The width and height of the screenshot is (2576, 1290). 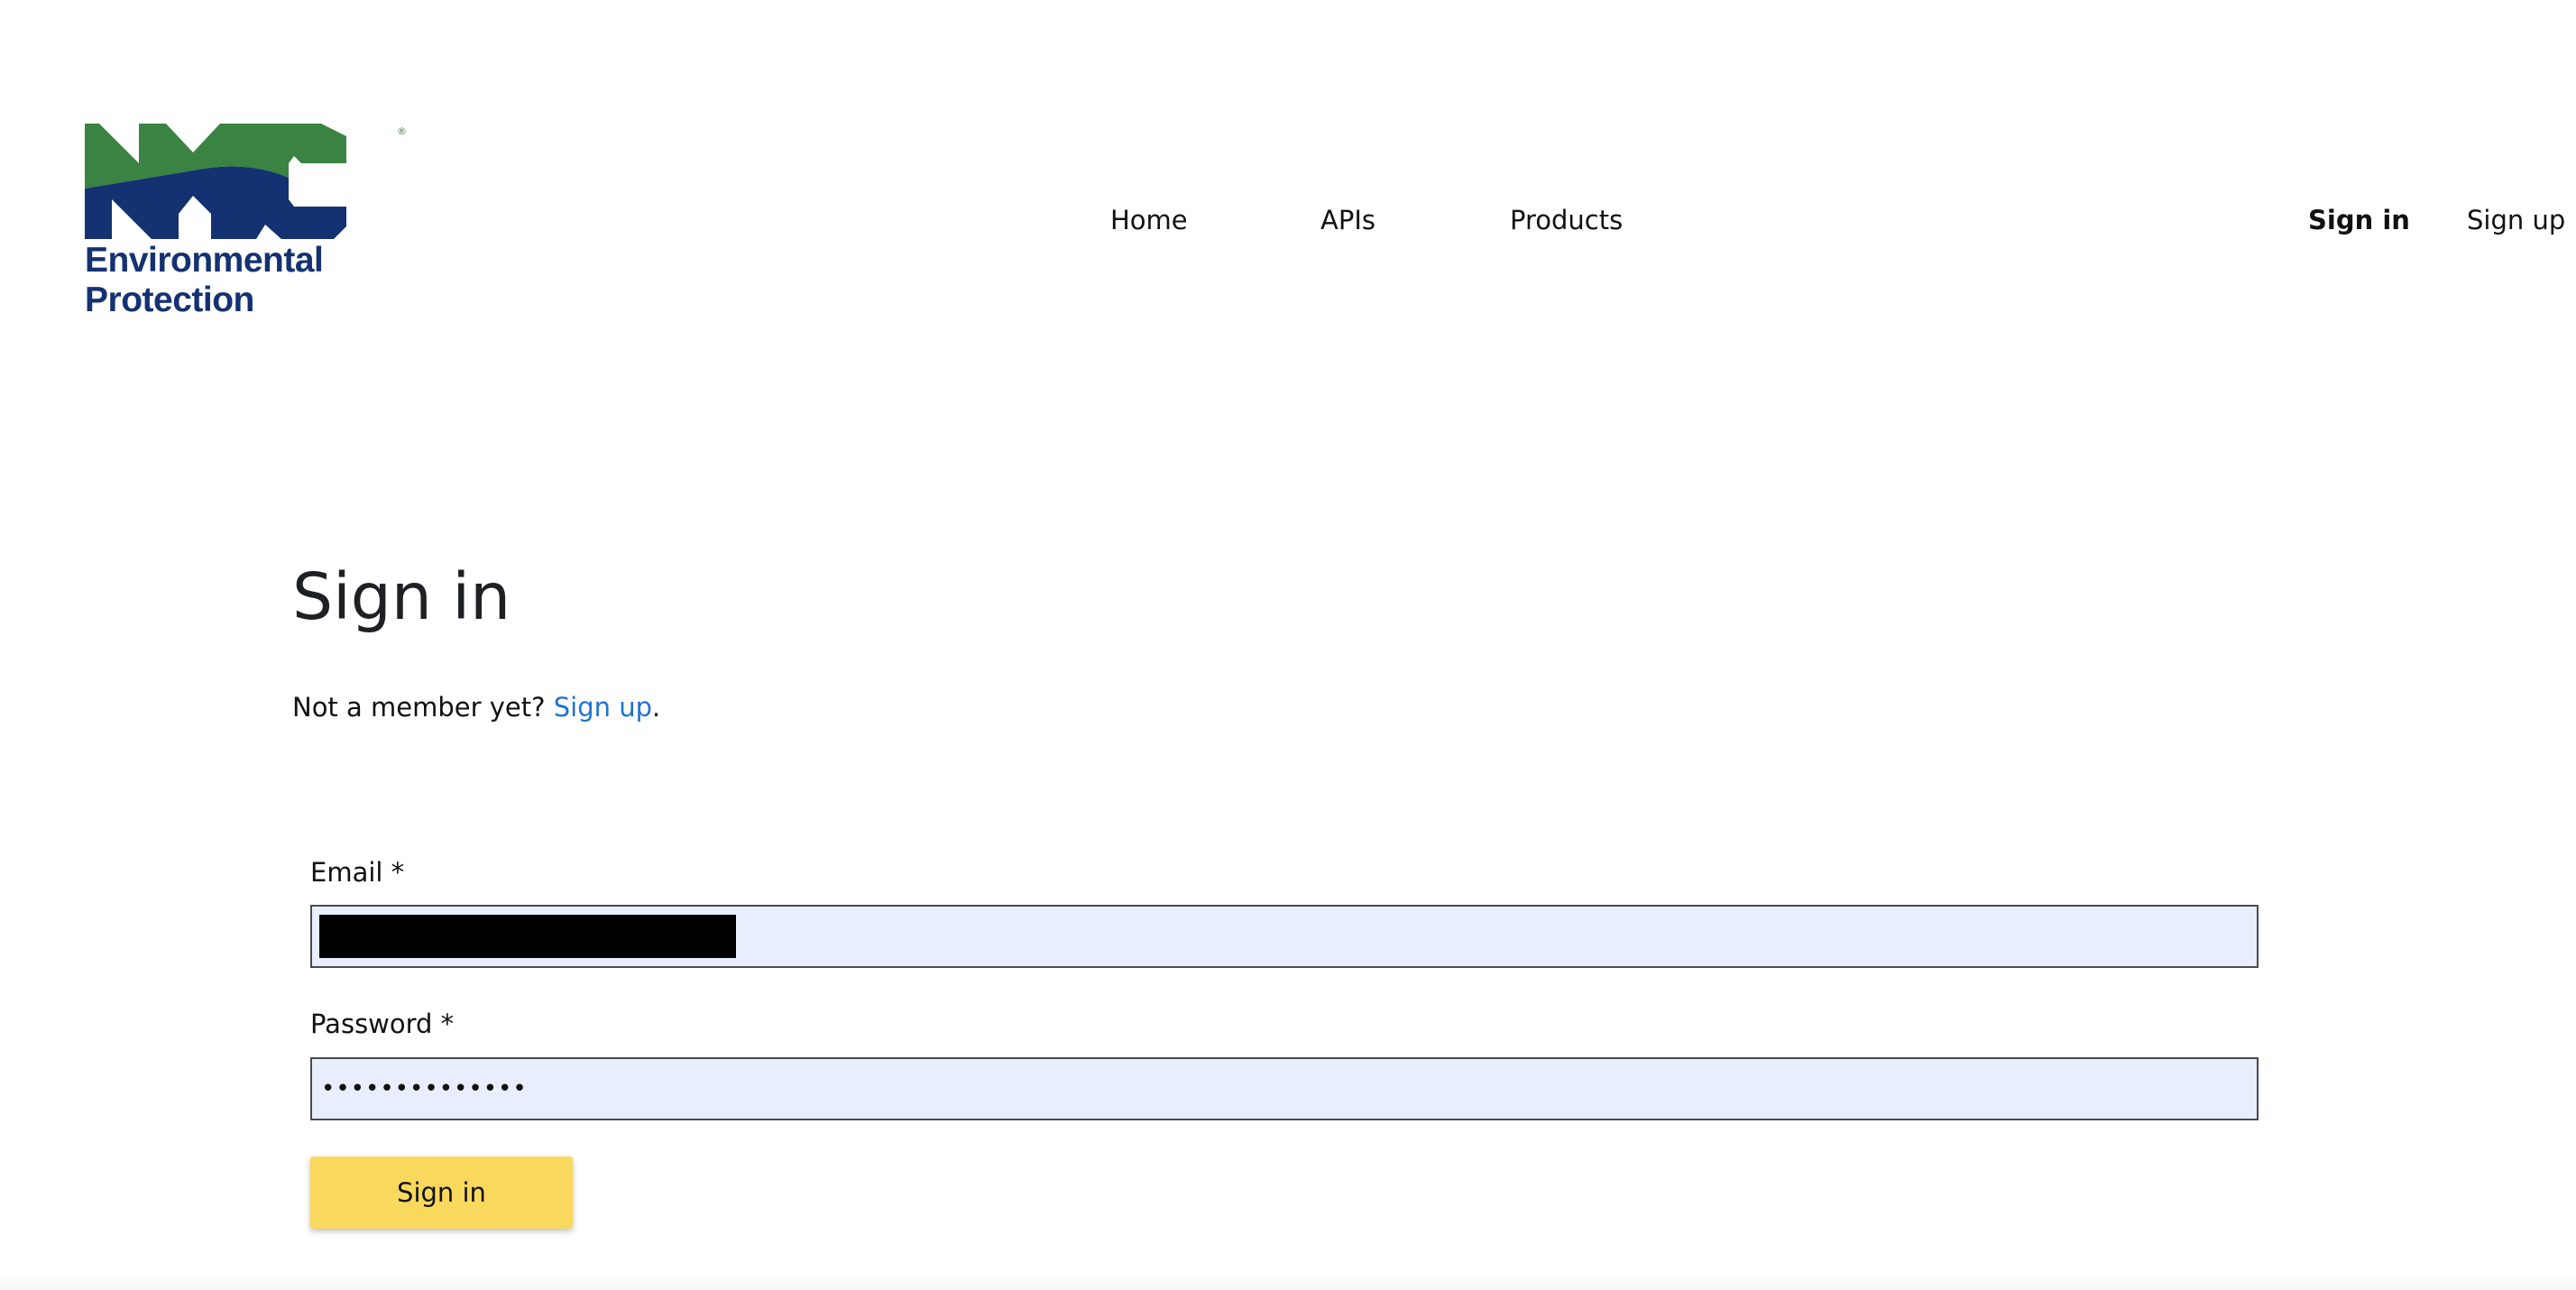 What do you see at coordinates (423, 707) in the screenshot?
I see `member-prompt-text: Not a member yet?` at bounding box center [423, 707].